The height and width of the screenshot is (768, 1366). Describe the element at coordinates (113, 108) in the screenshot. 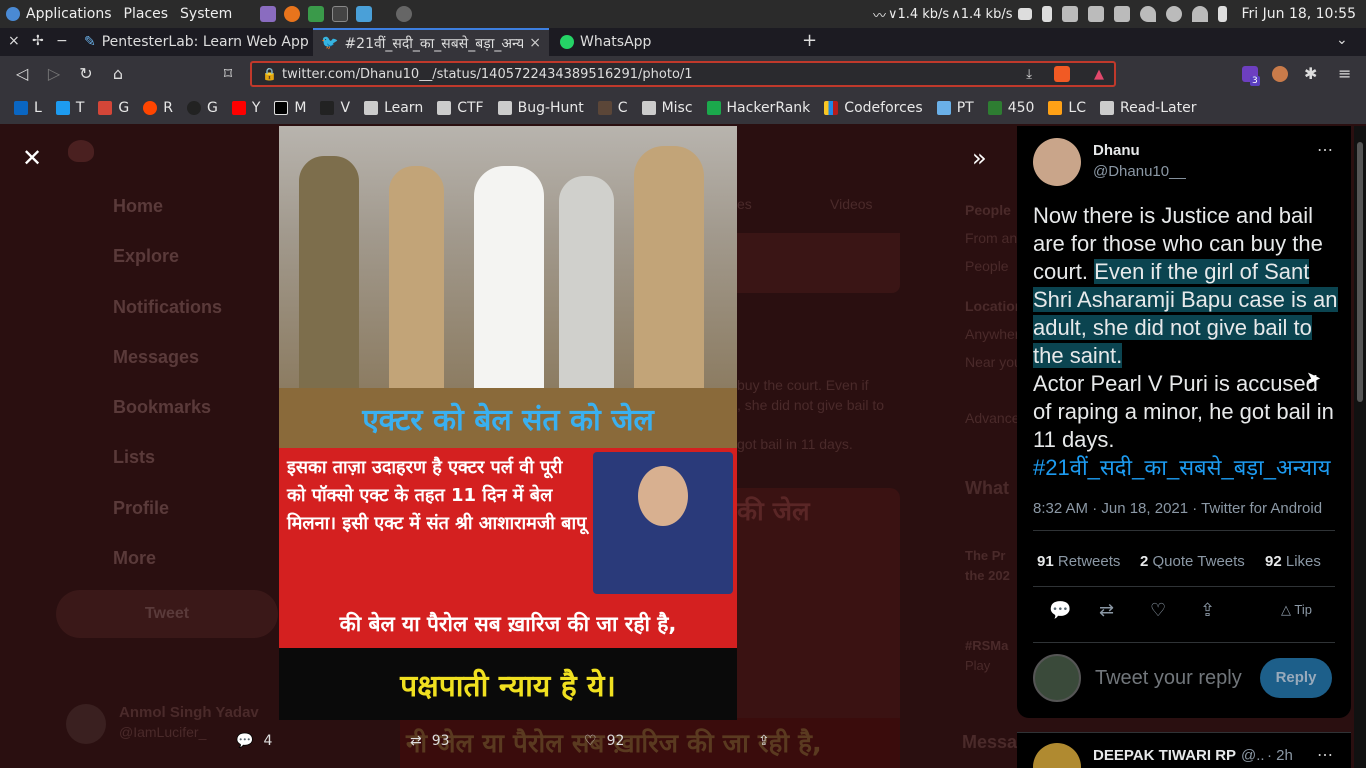

I see `bookmark-gmail: G` at that location.